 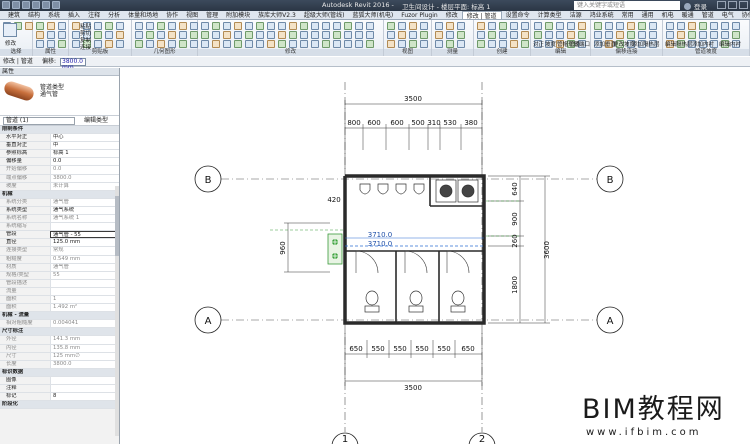 What do you see at coordinates (695, 6) in the screenshot?
I see `user-menu: 登录` at bounding box center [695, 6].